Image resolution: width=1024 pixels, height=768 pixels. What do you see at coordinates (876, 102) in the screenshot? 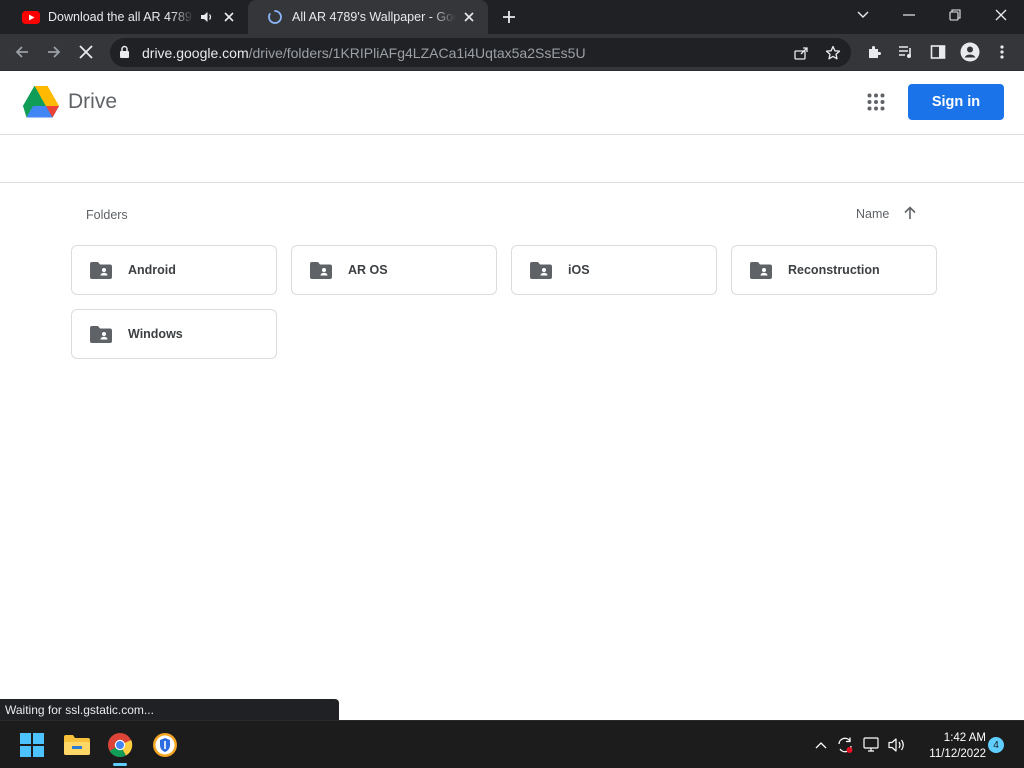
I see `google-apps-icon` at bounding box center [876, 102].